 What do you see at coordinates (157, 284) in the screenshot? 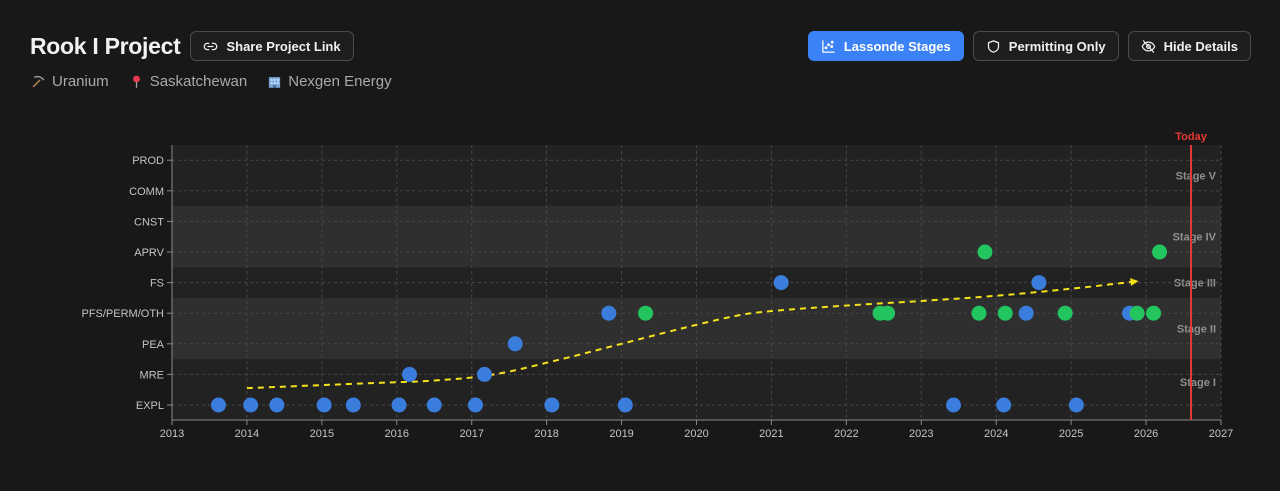
I see `y-tick-label: FS` at bounding box center [157, 284].